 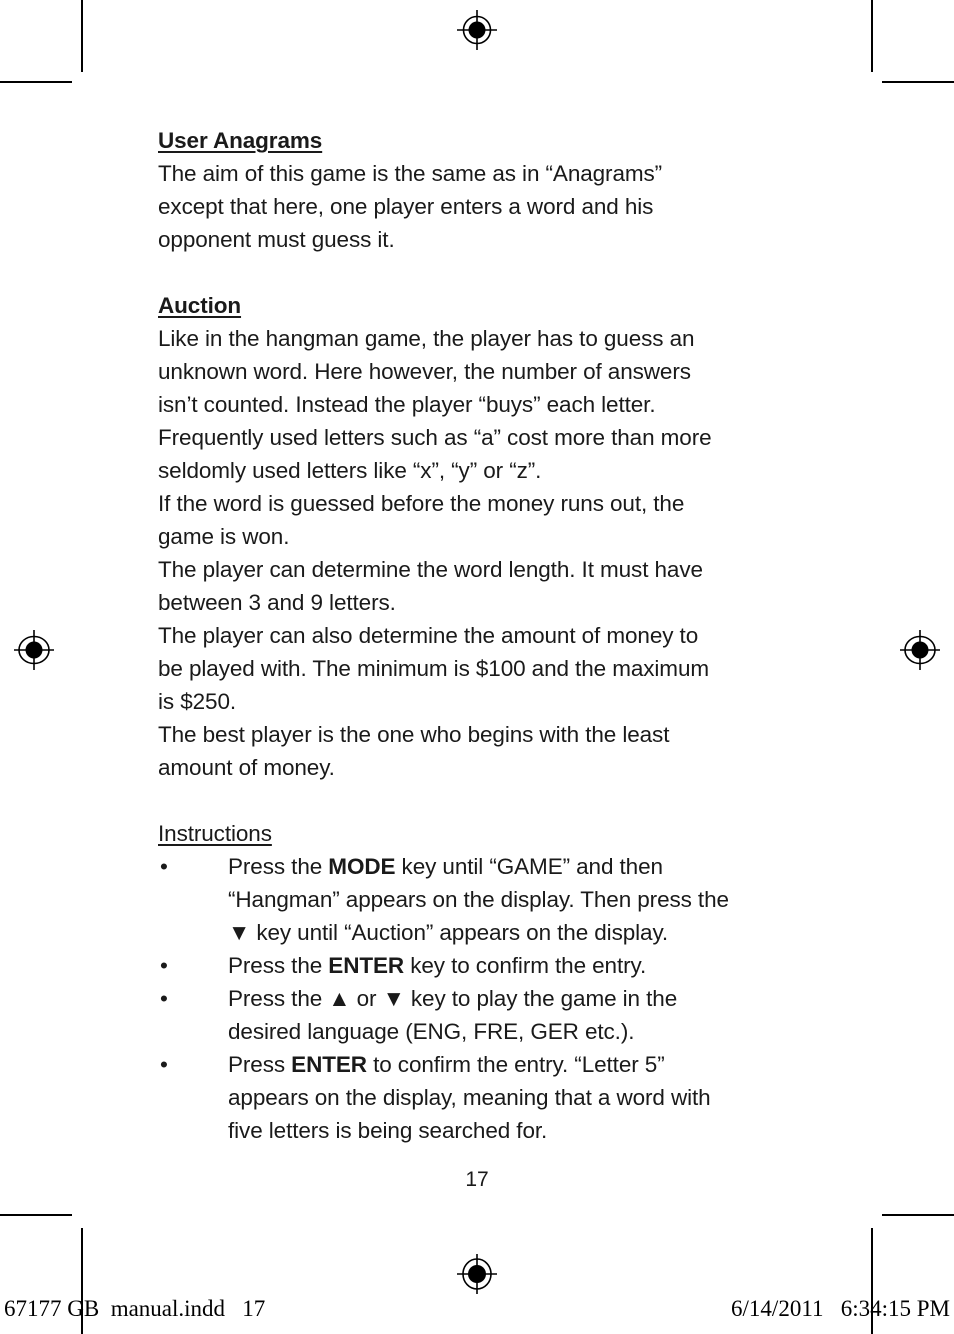 I want to click on body-line: is $250., so click(x=197, y=701).